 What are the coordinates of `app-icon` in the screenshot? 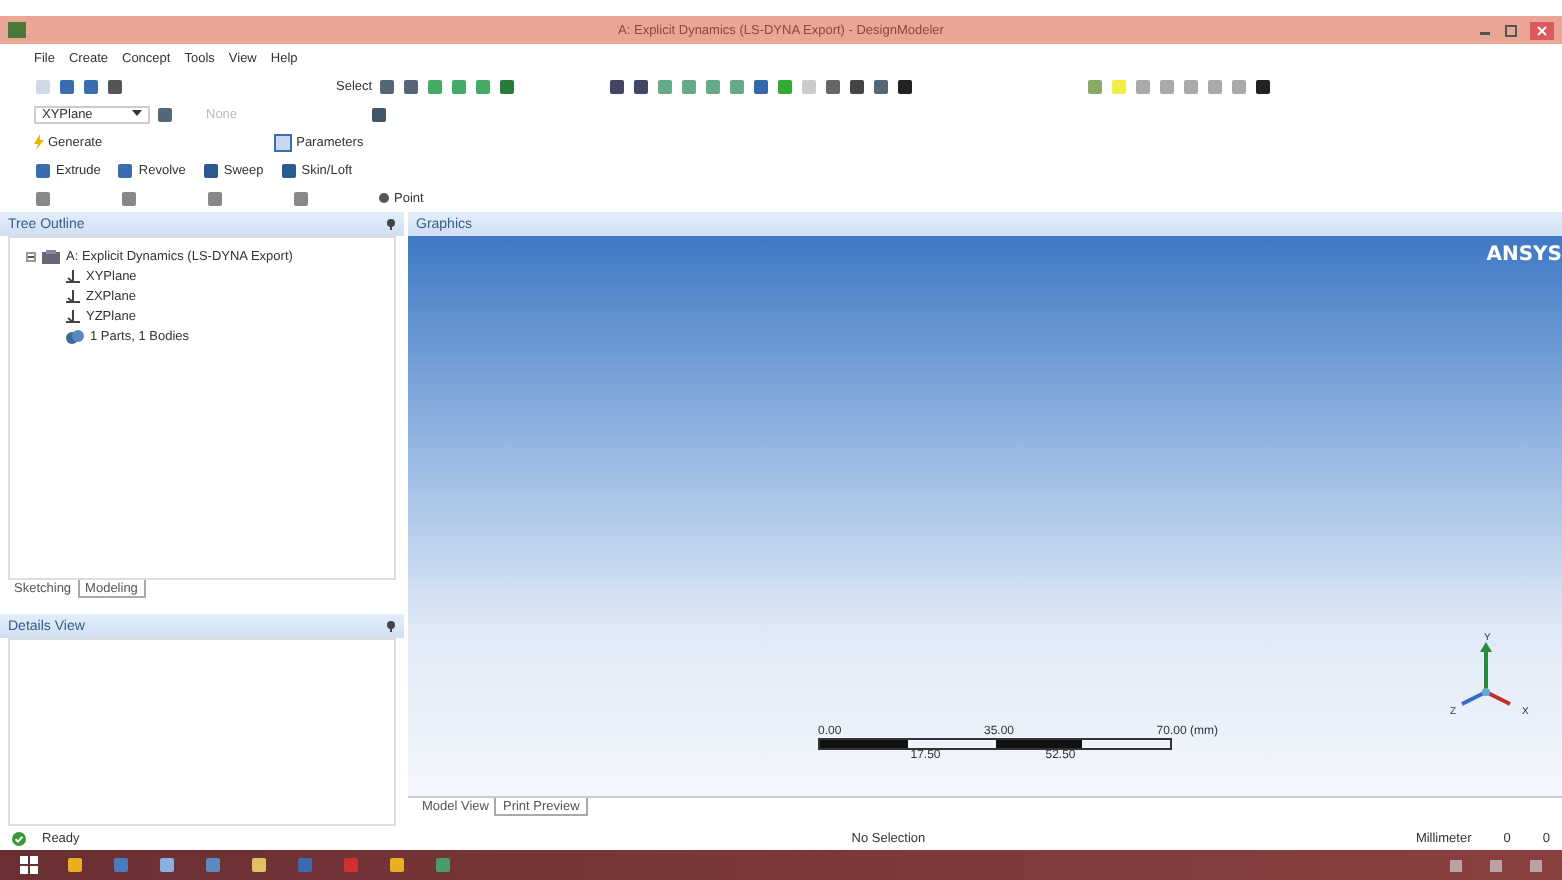 It's located at (17, 30).